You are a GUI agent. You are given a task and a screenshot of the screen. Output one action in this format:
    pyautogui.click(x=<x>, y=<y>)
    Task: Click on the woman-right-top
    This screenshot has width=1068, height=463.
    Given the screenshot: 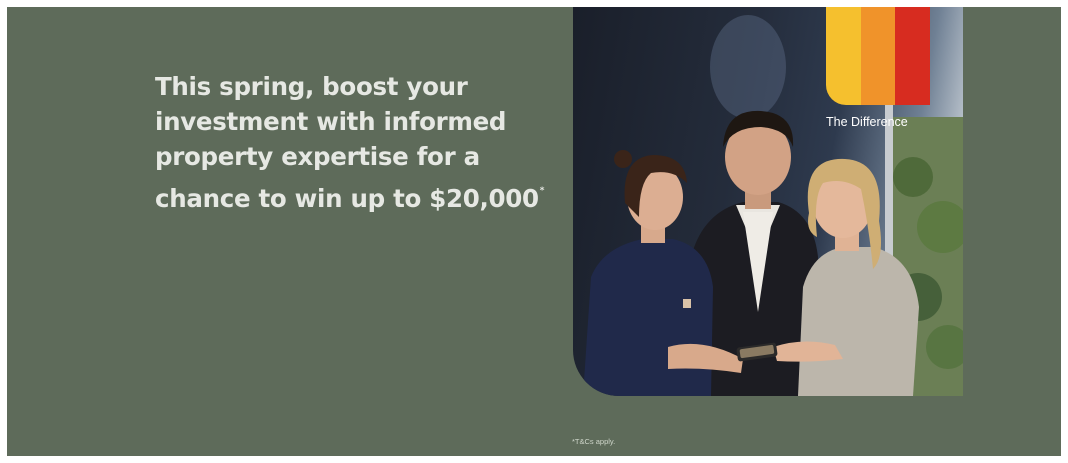 What is the action you would take?
    pyautogui.click(x=858, y=321)
    